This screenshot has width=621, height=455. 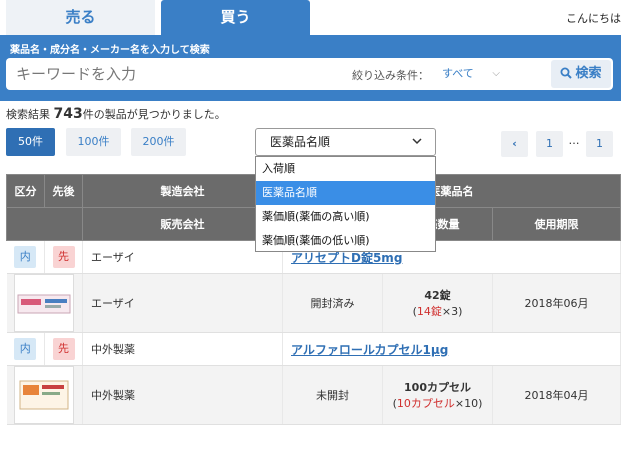 I want to click on qty-mult: ×10), so click(x=468, y=403).